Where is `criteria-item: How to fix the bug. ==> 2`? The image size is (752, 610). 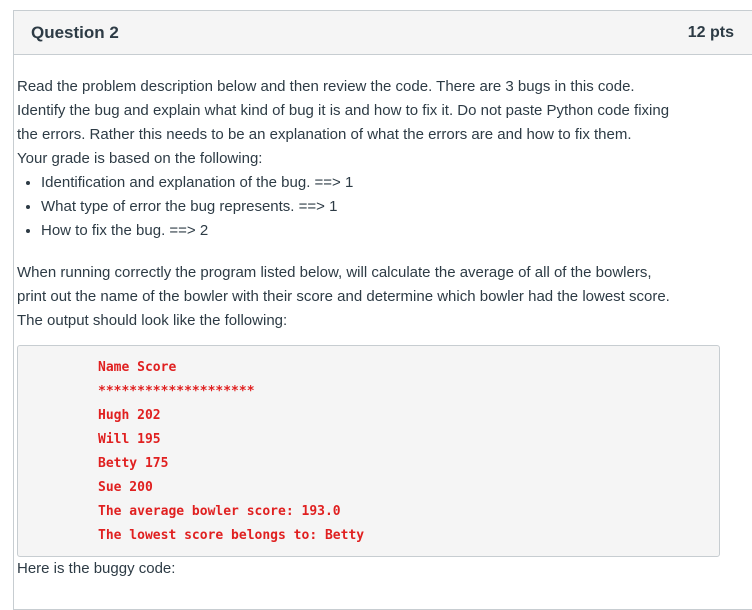 criteria-item: How to fix the bug. ==> 2 is located at coordinates (385, 231).